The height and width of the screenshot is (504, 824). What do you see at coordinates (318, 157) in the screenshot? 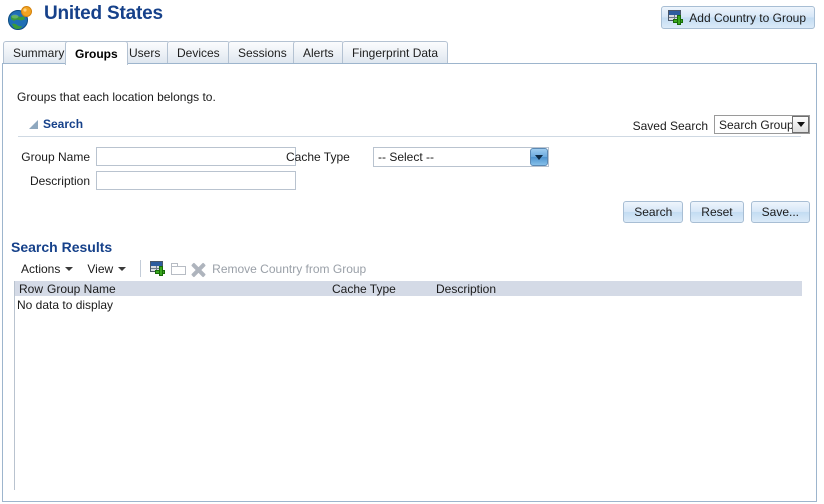
I see `cache-type-label: Cache Type` at bounding box center [318, 157].